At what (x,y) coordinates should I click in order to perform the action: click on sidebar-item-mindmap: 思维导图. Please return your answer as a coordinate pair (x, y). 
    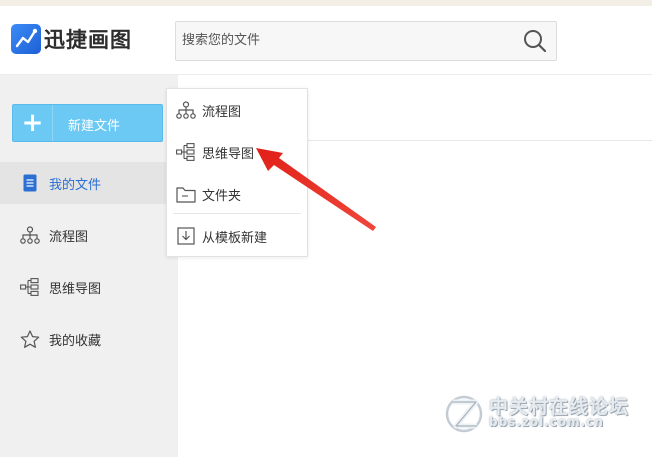
    Looking at the image, I should click on (83, 287).